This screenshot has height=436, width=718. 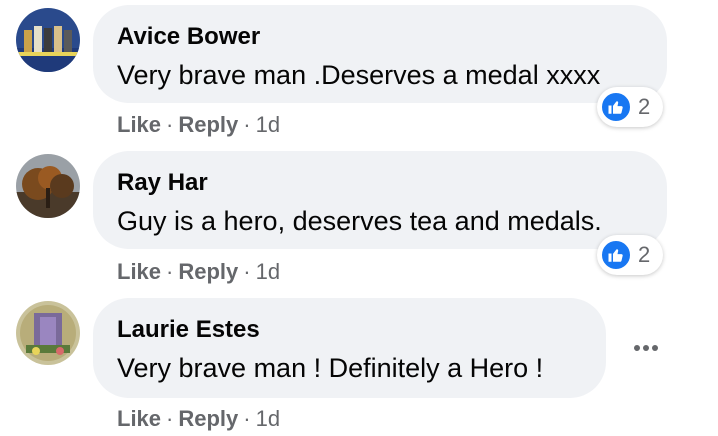 I want to click on comment-text: Guy is a hero, deserves tea and medals., so click(x=359, y=221).